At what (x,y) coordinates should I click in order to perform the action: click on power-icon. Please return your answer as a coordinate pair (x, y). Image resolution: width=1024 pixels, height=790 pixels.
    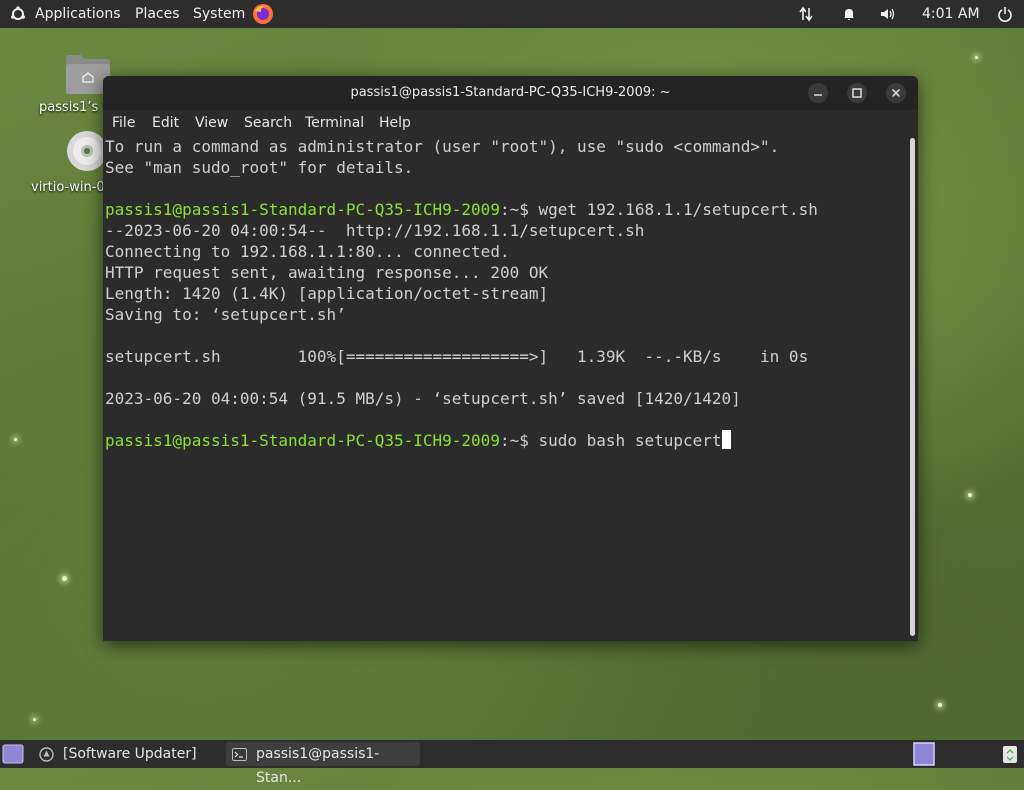
    Looking at the image, I should click on (1005, 14).